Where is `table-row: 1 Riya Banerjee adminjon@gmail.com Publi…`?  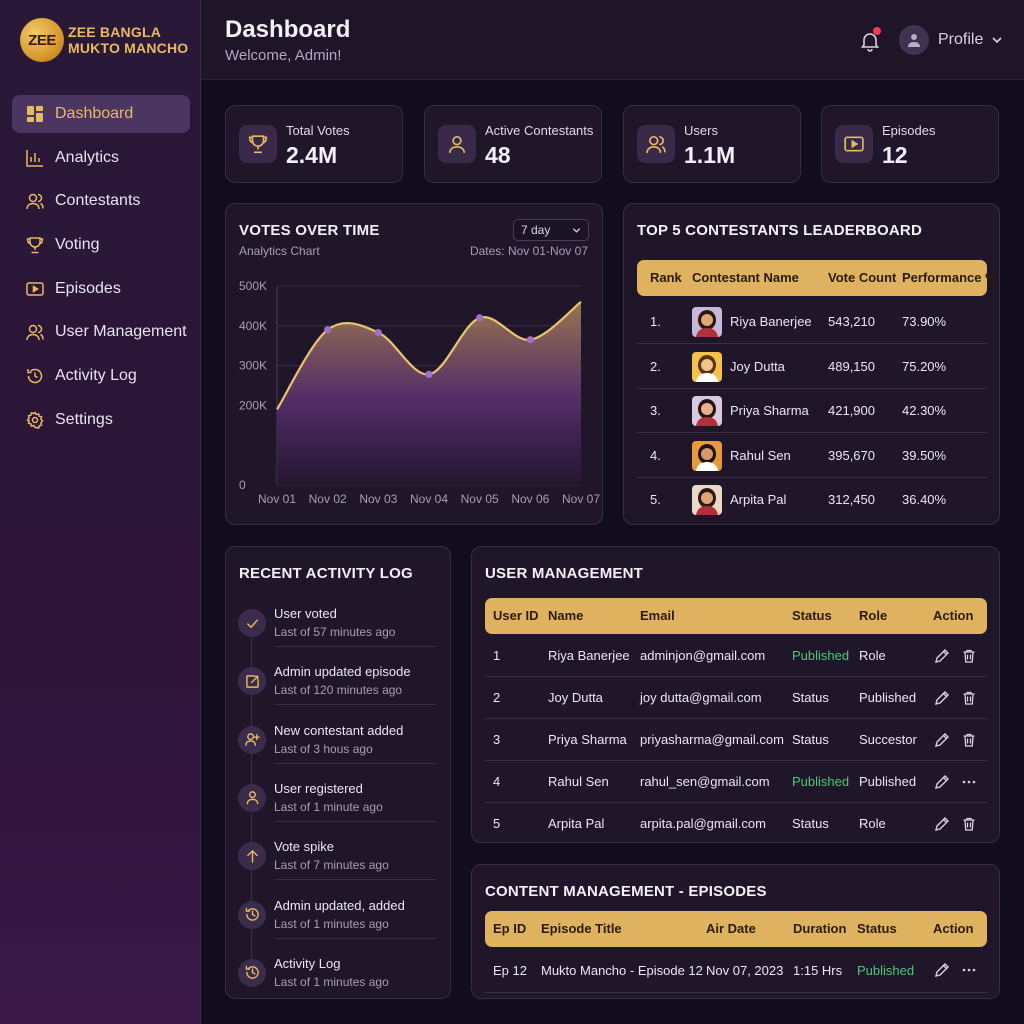
table-row: 1 Riya Banerjee adminjon@gmail.com Publi… is located at coordinates (736, 656).